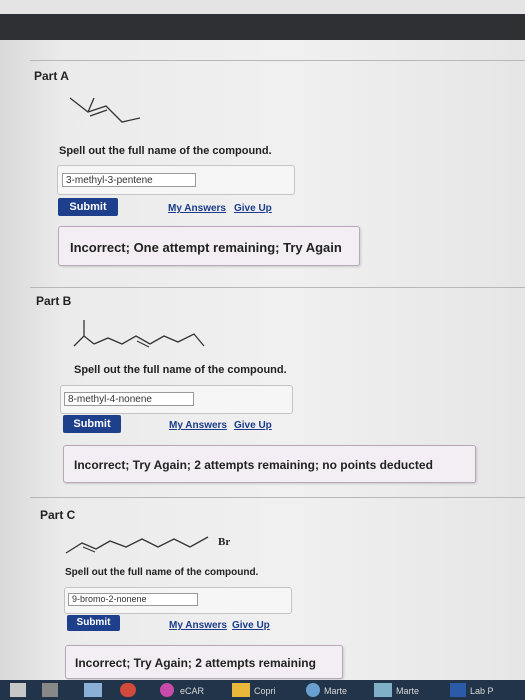 The image size is (525, 700). Describe the element at coordinates (93, 623) in the screenshot. I see `part-c-submit-button: Submit` at that location.